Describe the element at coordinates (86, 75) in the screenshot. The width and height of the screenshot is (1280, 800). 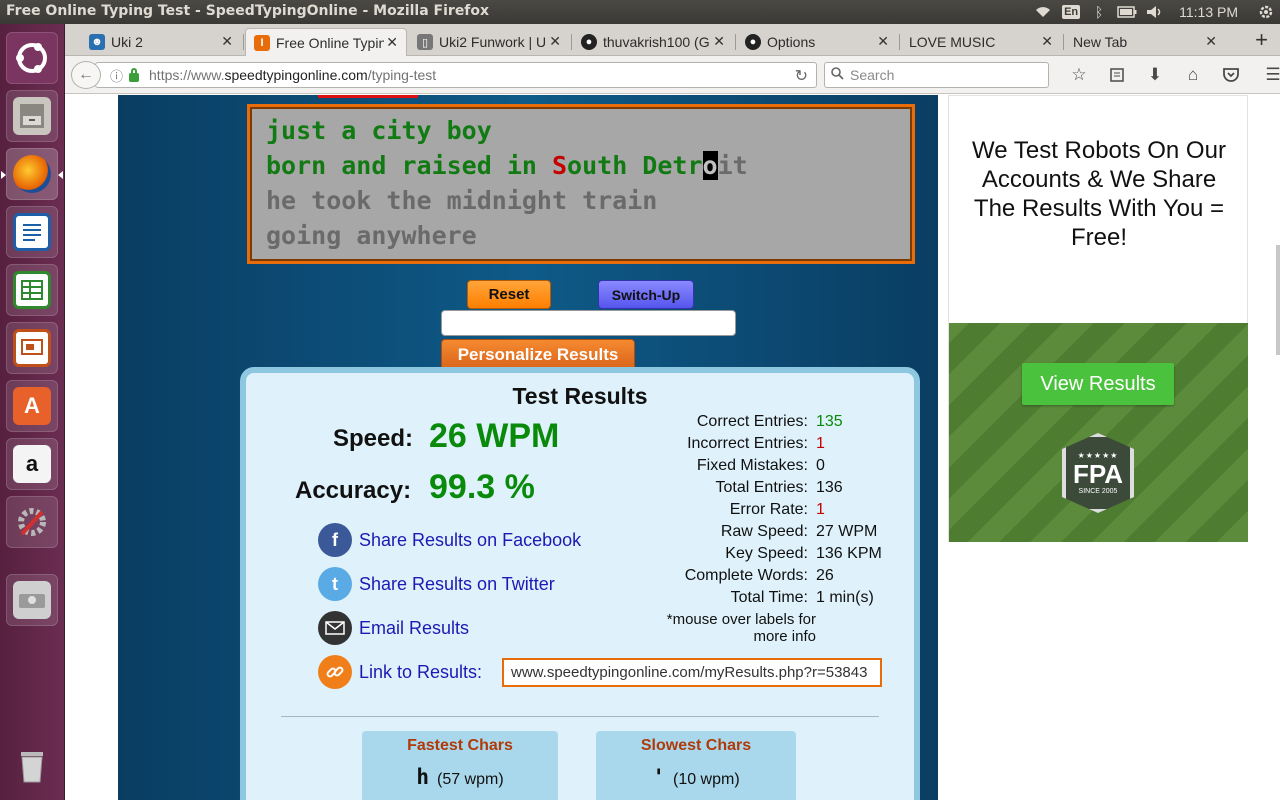
I see `back-arrow-icon: ←` at that location.